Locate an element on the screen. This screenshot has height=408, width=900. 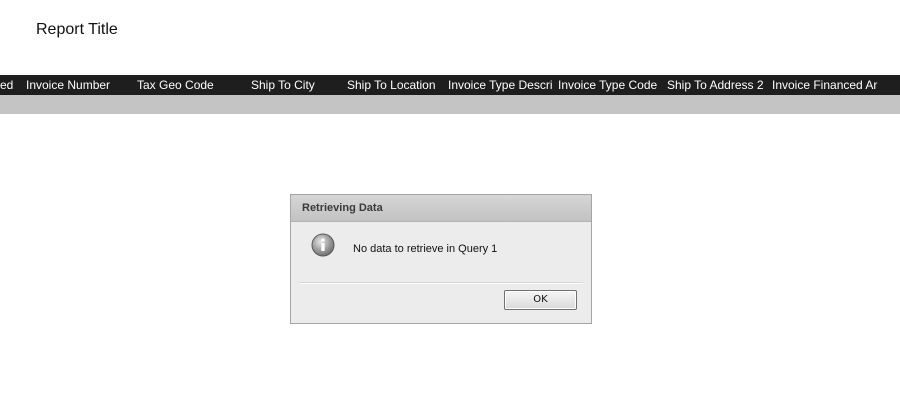
dialog-titlebar: Retrieving Data is located at coordinates (441, 208).